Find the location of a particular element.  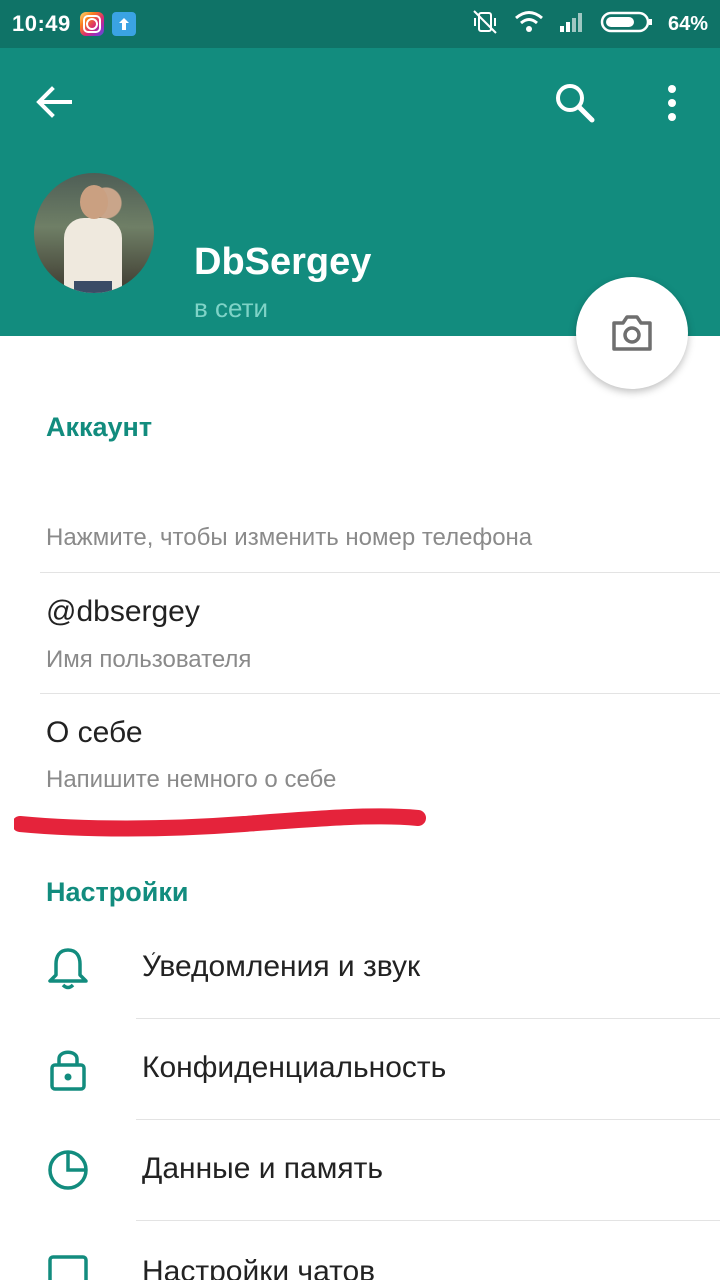

arrow-left-icon is located at coordinates (54, 102).